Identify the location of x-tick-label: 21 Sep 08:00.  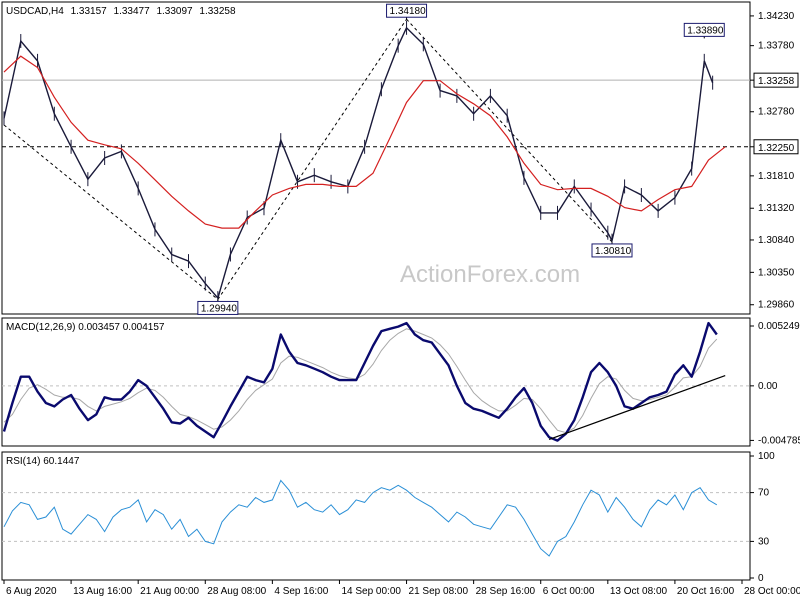
(439, 591).